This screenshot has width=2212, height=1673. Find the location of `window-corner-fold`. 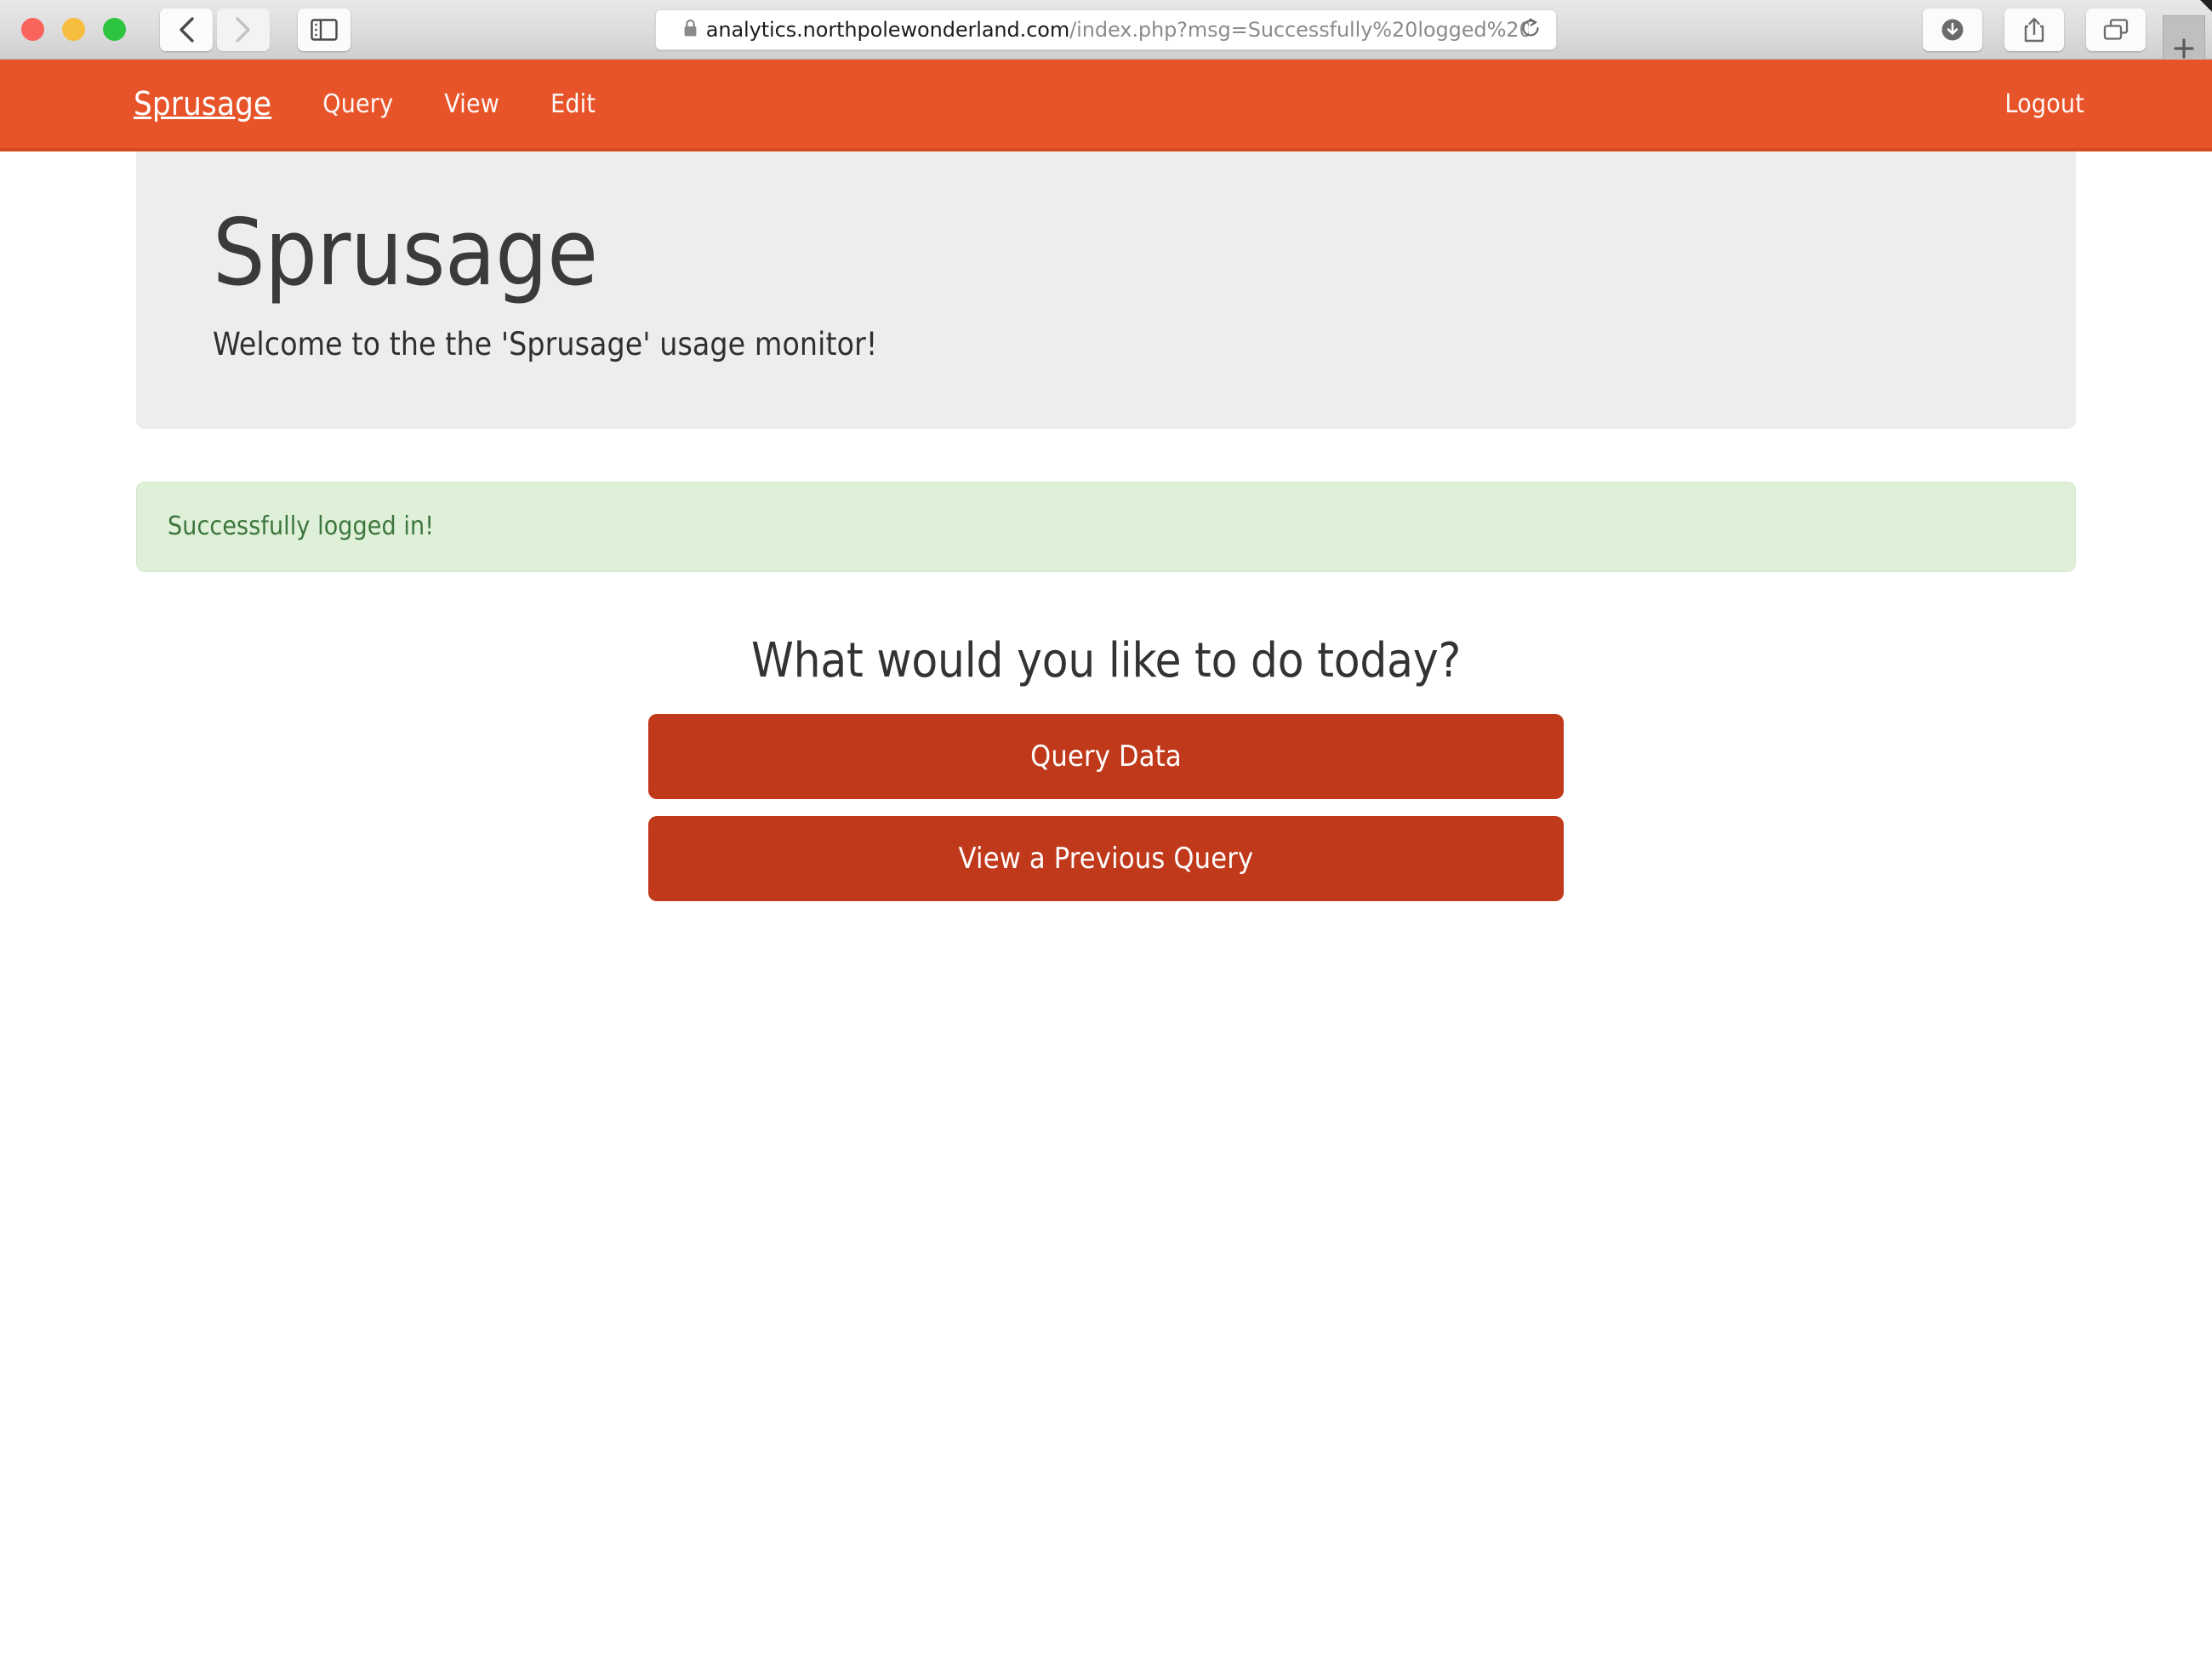

window-corner-fold is located at coordinates (2206, 6).